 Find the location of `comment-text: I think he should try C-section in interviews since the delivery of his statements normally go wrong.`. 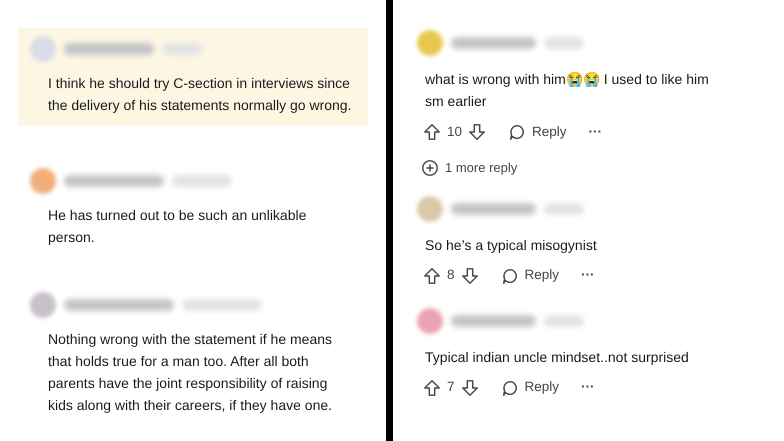

comment-text: I think he should try C-section in interviews since the delivery of his statements normally go wrong. is located at coordinates (200, 94).